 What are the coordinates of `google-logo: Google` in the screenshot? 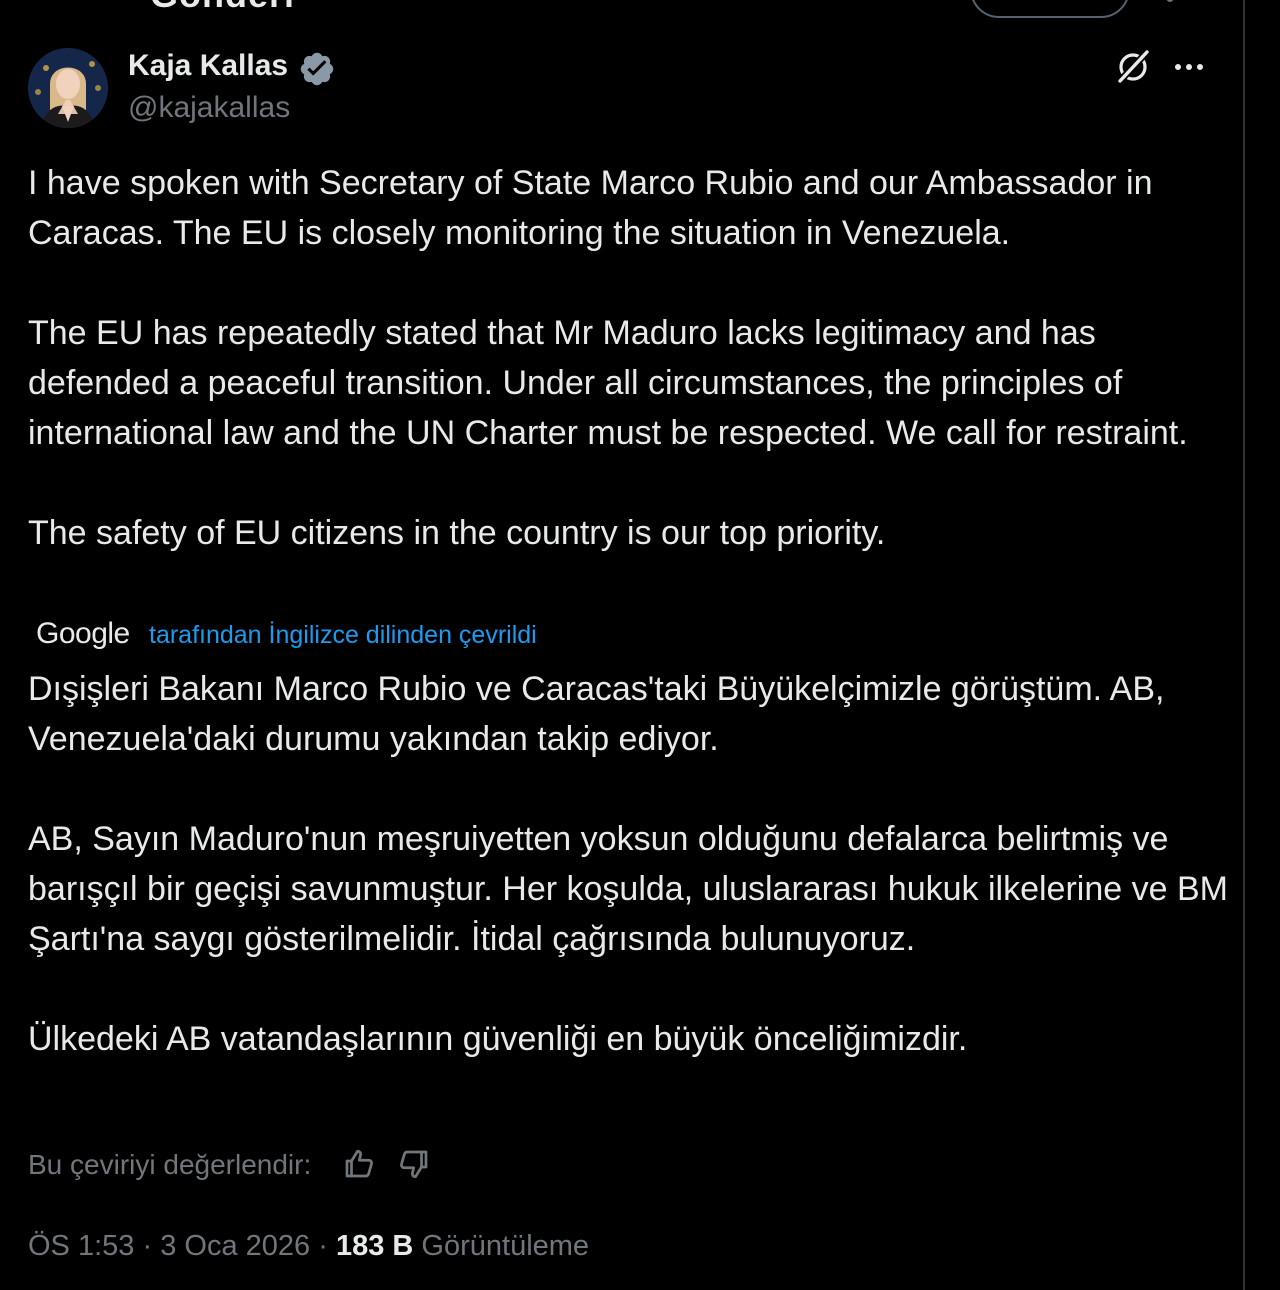 It's located at (83, 633).